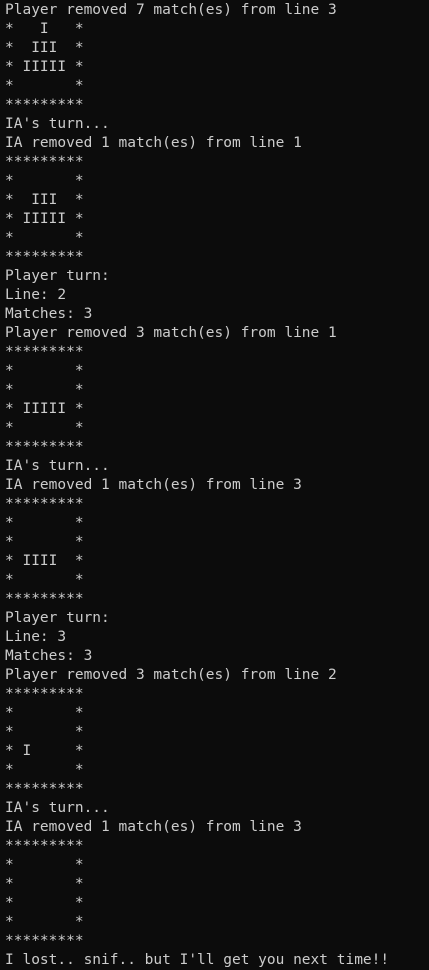  Describe the element at coordinates (36, 637) in the screenshot. I see `terminal-line: Line: 3` at that location.